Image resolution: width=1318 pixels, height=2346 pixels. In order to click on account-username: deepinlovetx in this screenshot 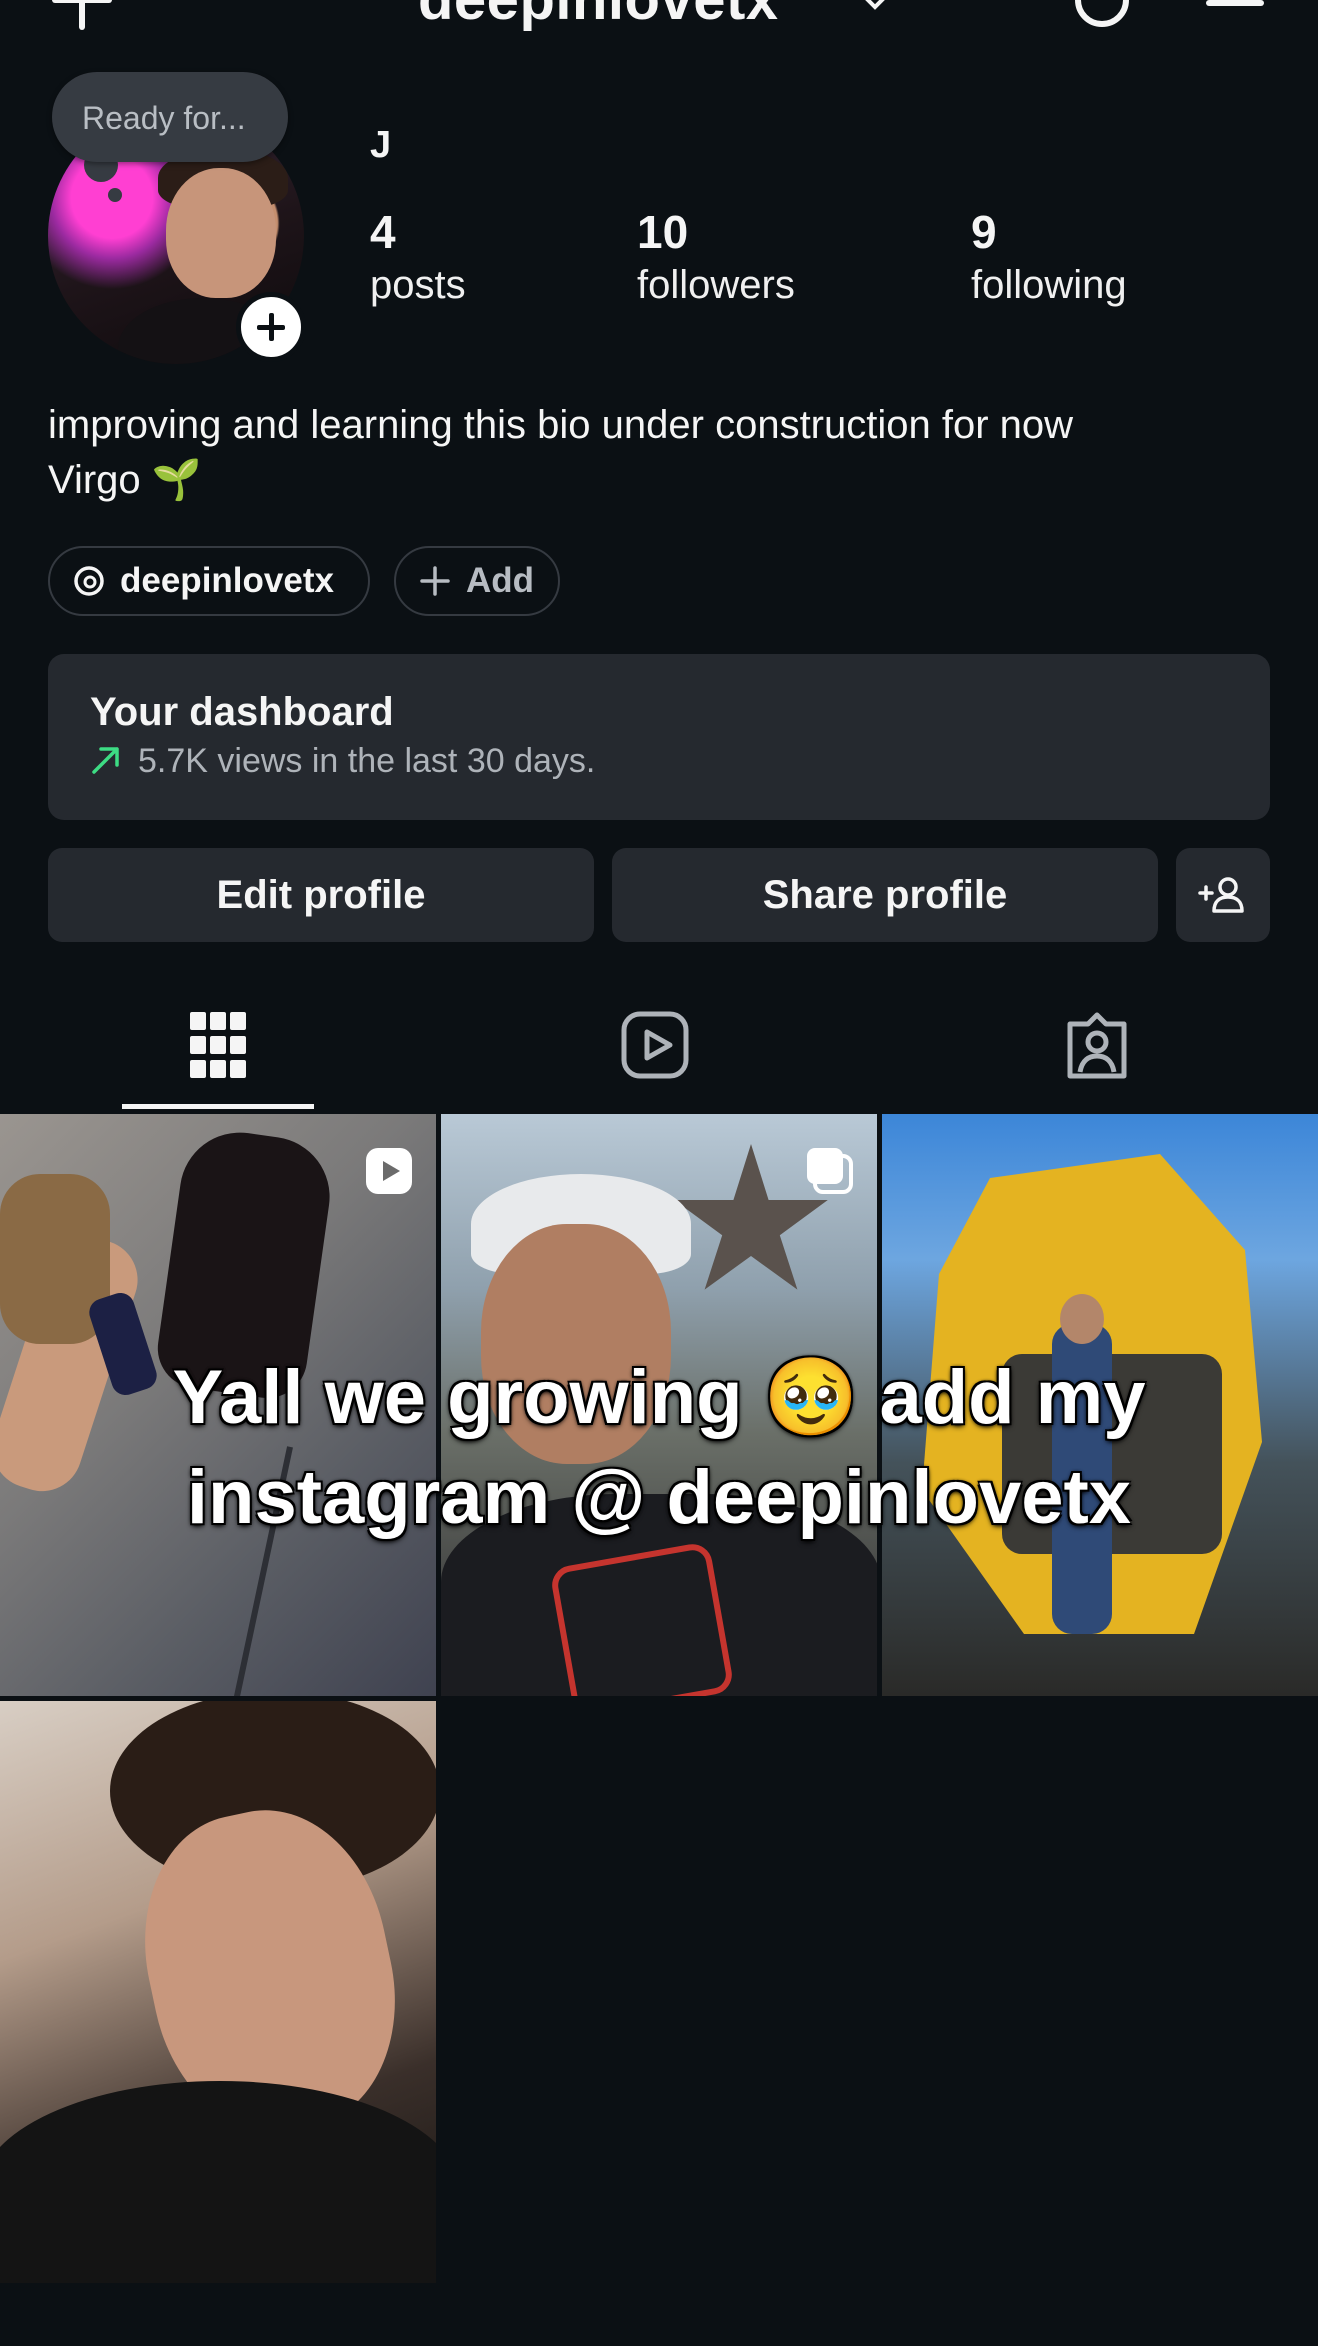, I will do `click(598, 16)`.